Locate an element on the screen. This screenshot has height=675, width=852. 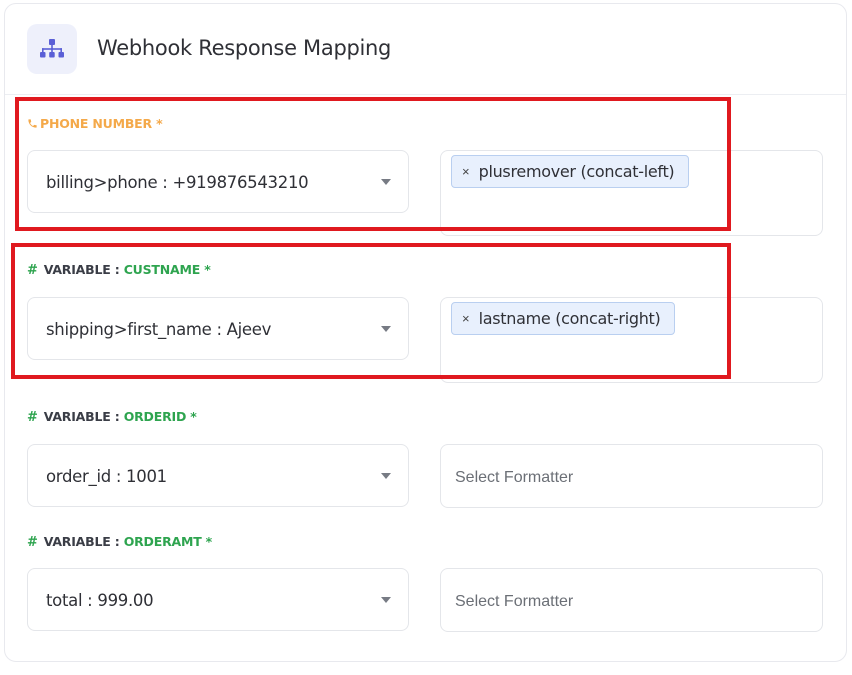
variable-label-orderid: # VARIABLE : ORDERID * is located at coordinates (112, 417).